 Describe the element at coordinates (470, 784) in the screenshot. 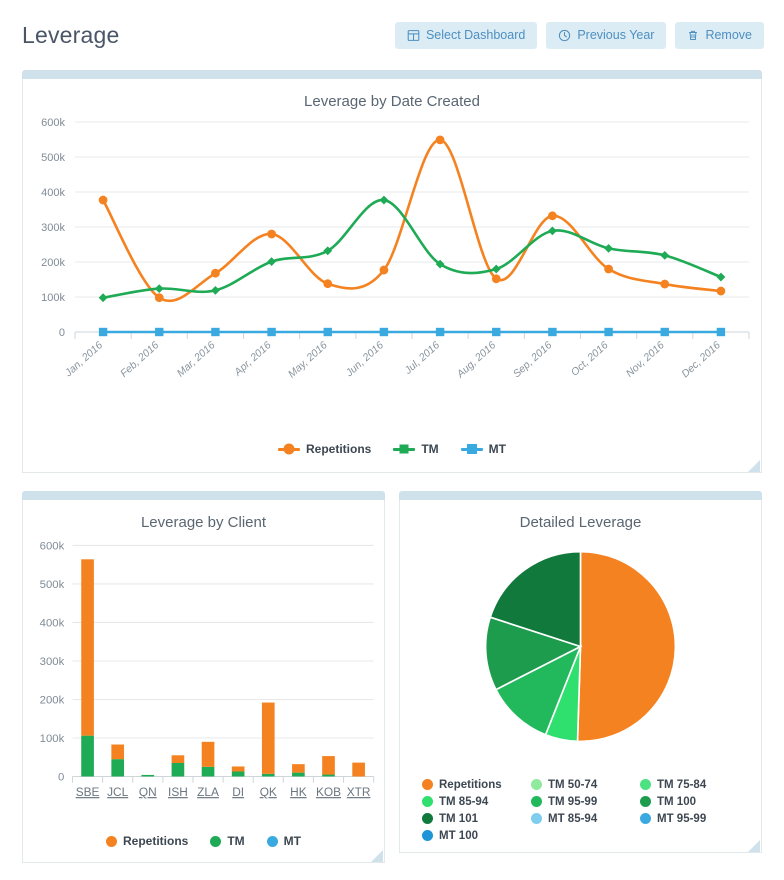

I see `pie-legend-label: Repetitions` at that location.